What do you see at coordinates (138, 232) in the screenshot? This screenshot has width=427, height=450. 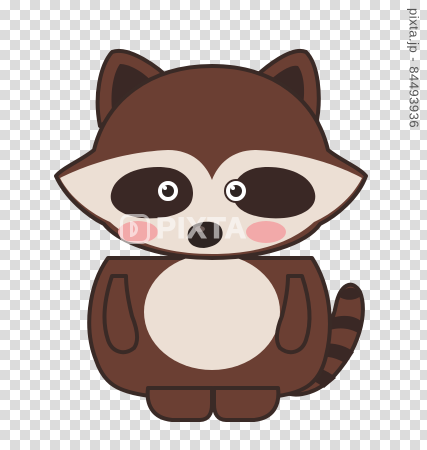 I see `left-cheek` at bounding box center [138, 232].